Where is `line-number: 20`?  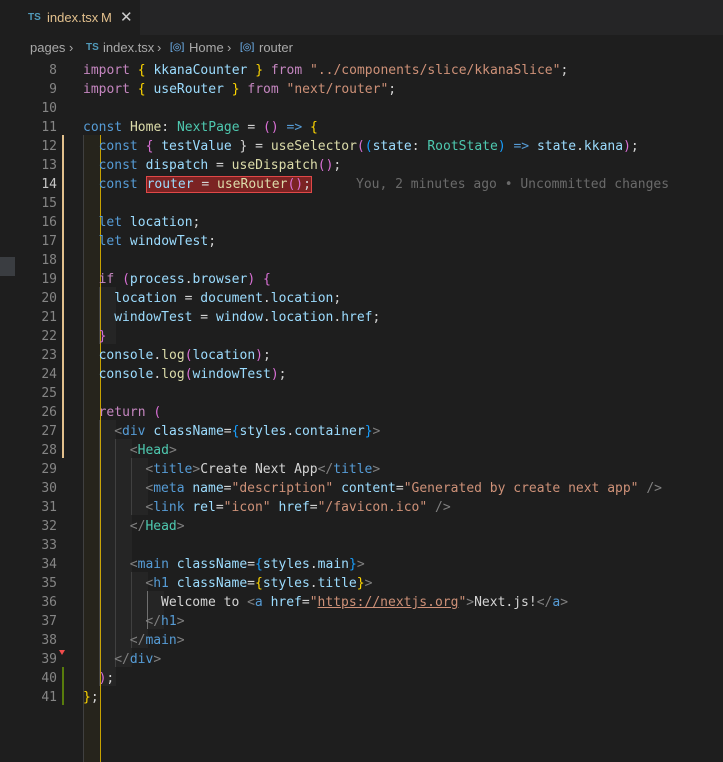
line-number: 20 is located at coordinates (49, 298).